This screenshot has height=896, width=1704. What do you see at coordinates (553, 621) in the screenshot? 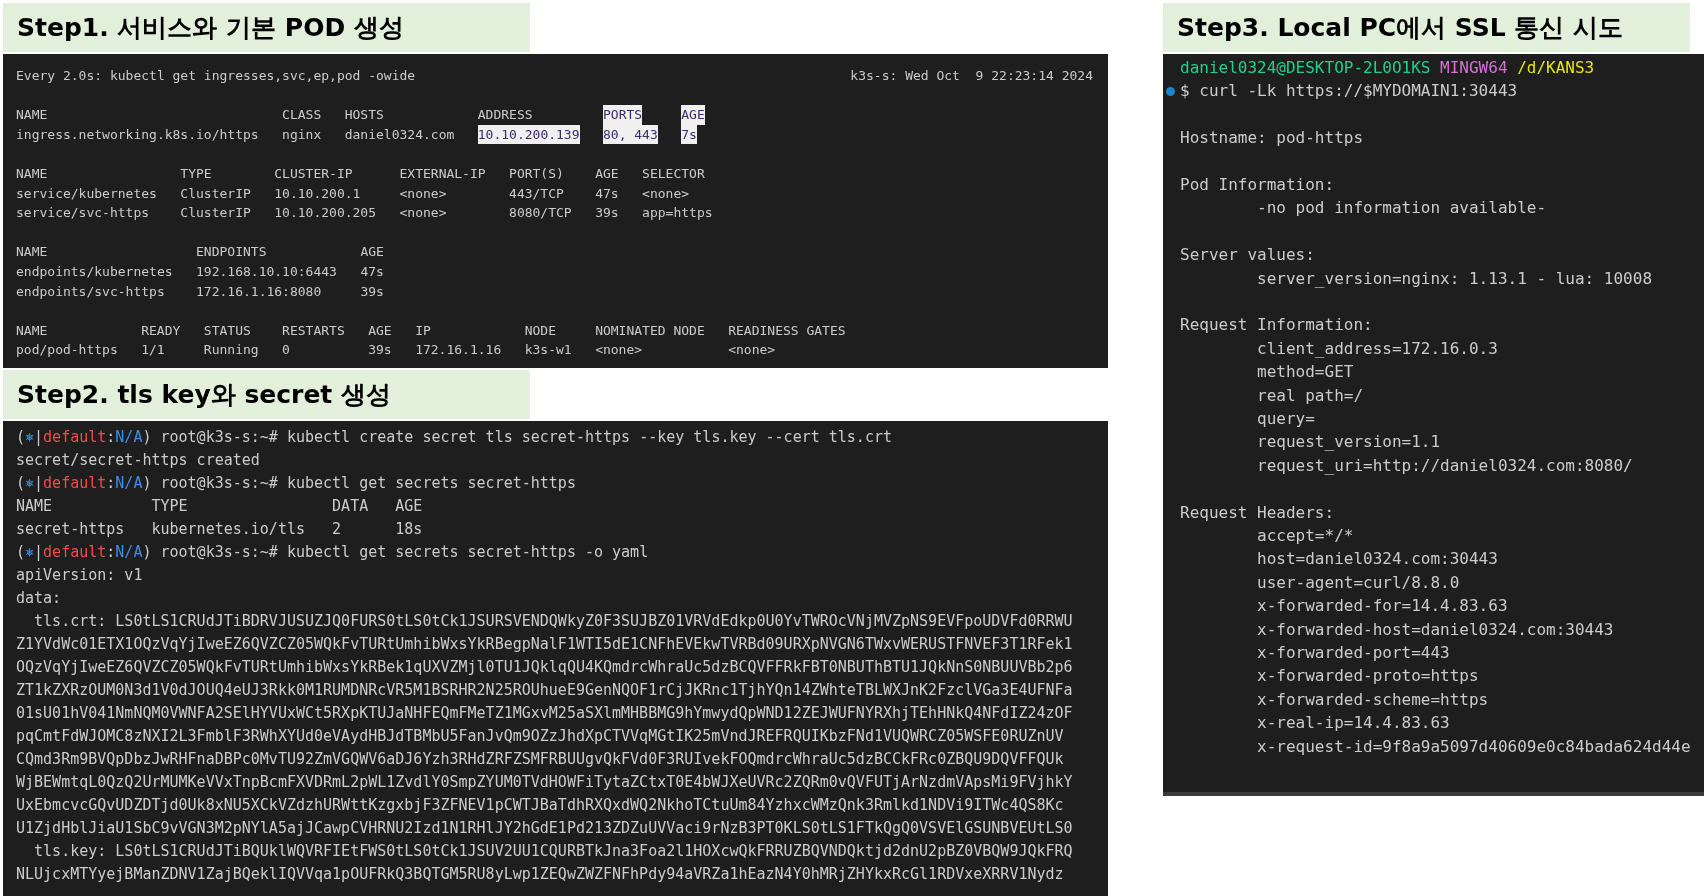
I see `output-line: tls.crt: LS0tLS1CRUdJTiBDRVJUSUZJQ0FURS0tLS0tCk1JSURSVENDQWkyZ0F3SUJBZ01VRVdEdkp0U0YvTWROcVNjMVZpNS9EVFpoUDVFd0RRWU` at bounding box center [553, 621].